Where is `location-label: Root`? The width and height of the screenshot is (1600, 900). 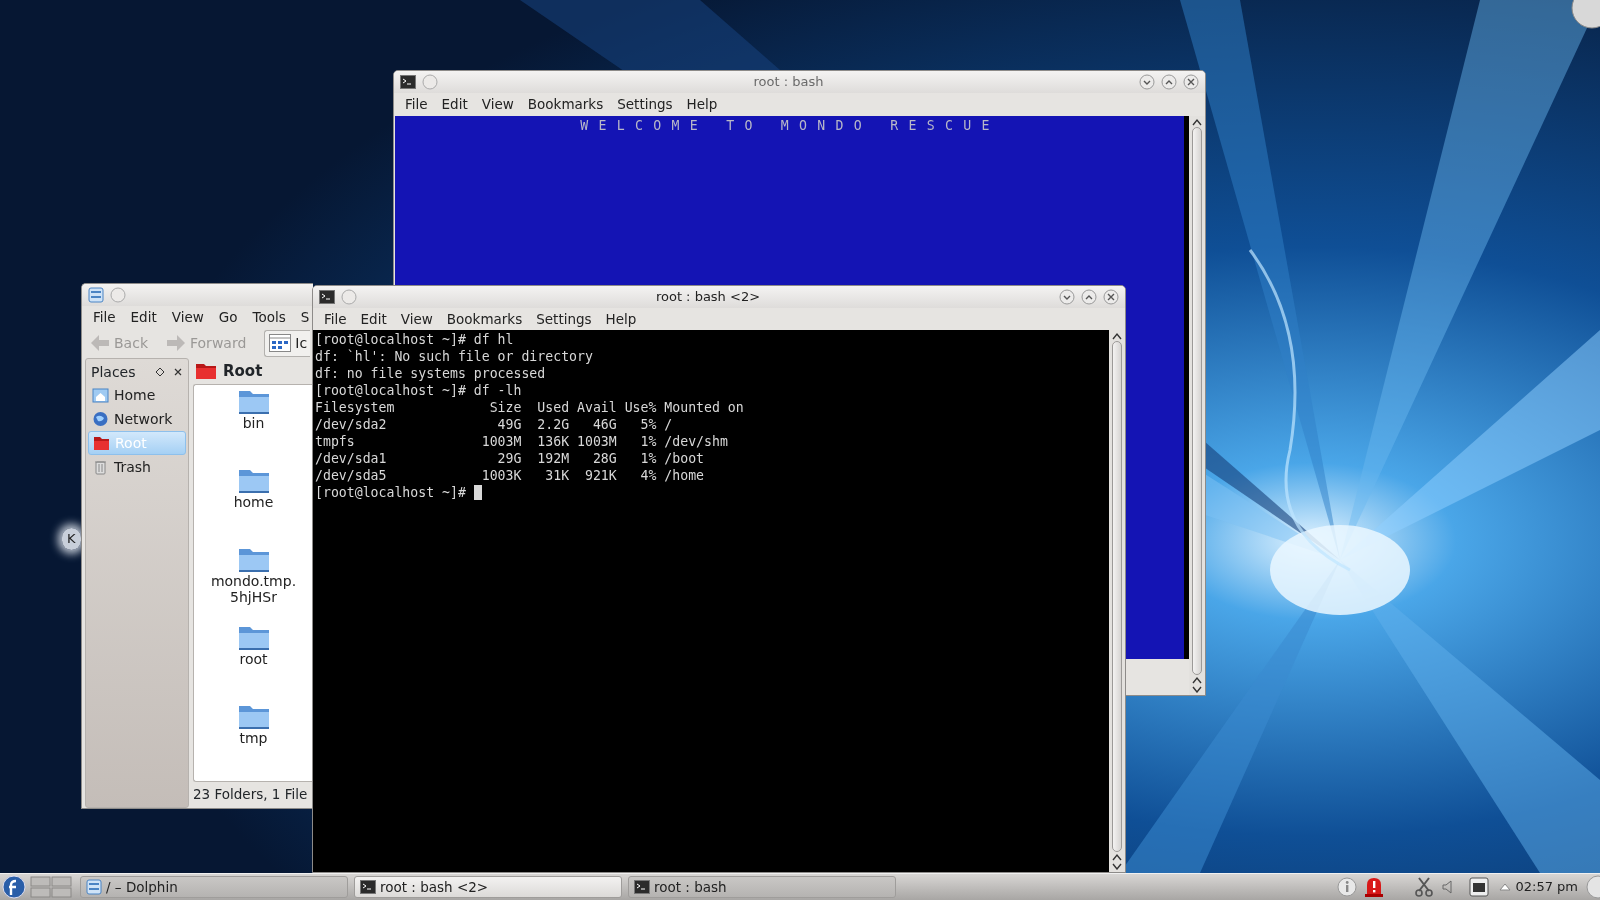
location-label: Root is located at coordinates (243, 371).